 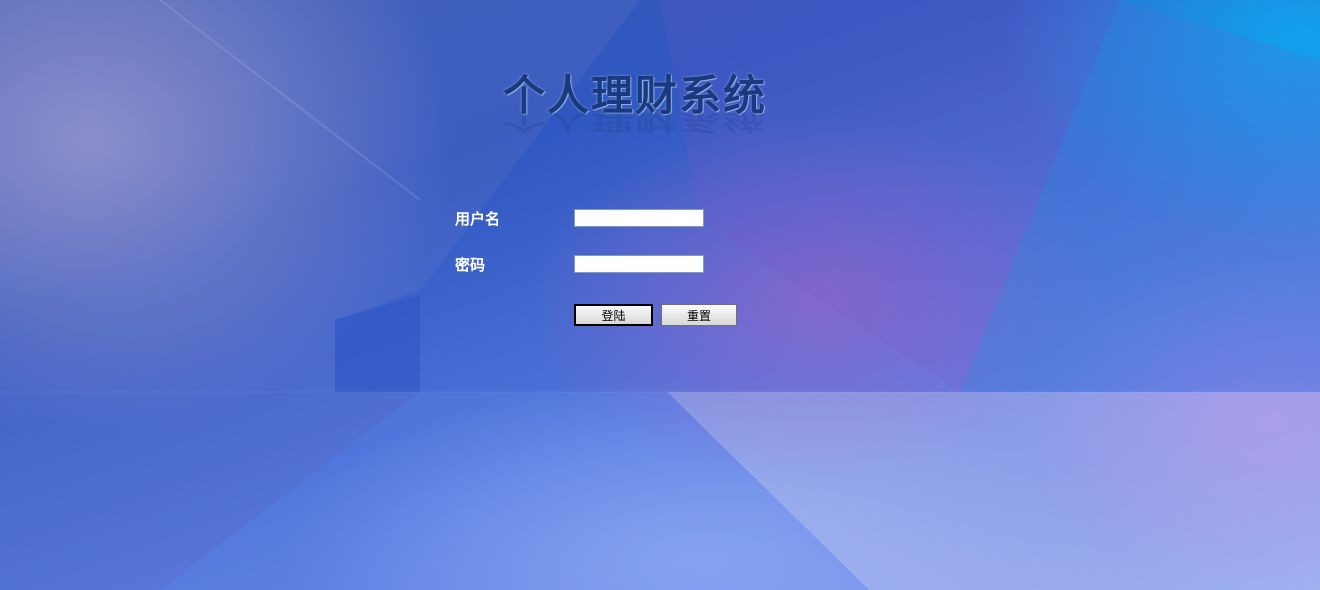 I want to click on password-label: 密码, so click(x=470, y=265).